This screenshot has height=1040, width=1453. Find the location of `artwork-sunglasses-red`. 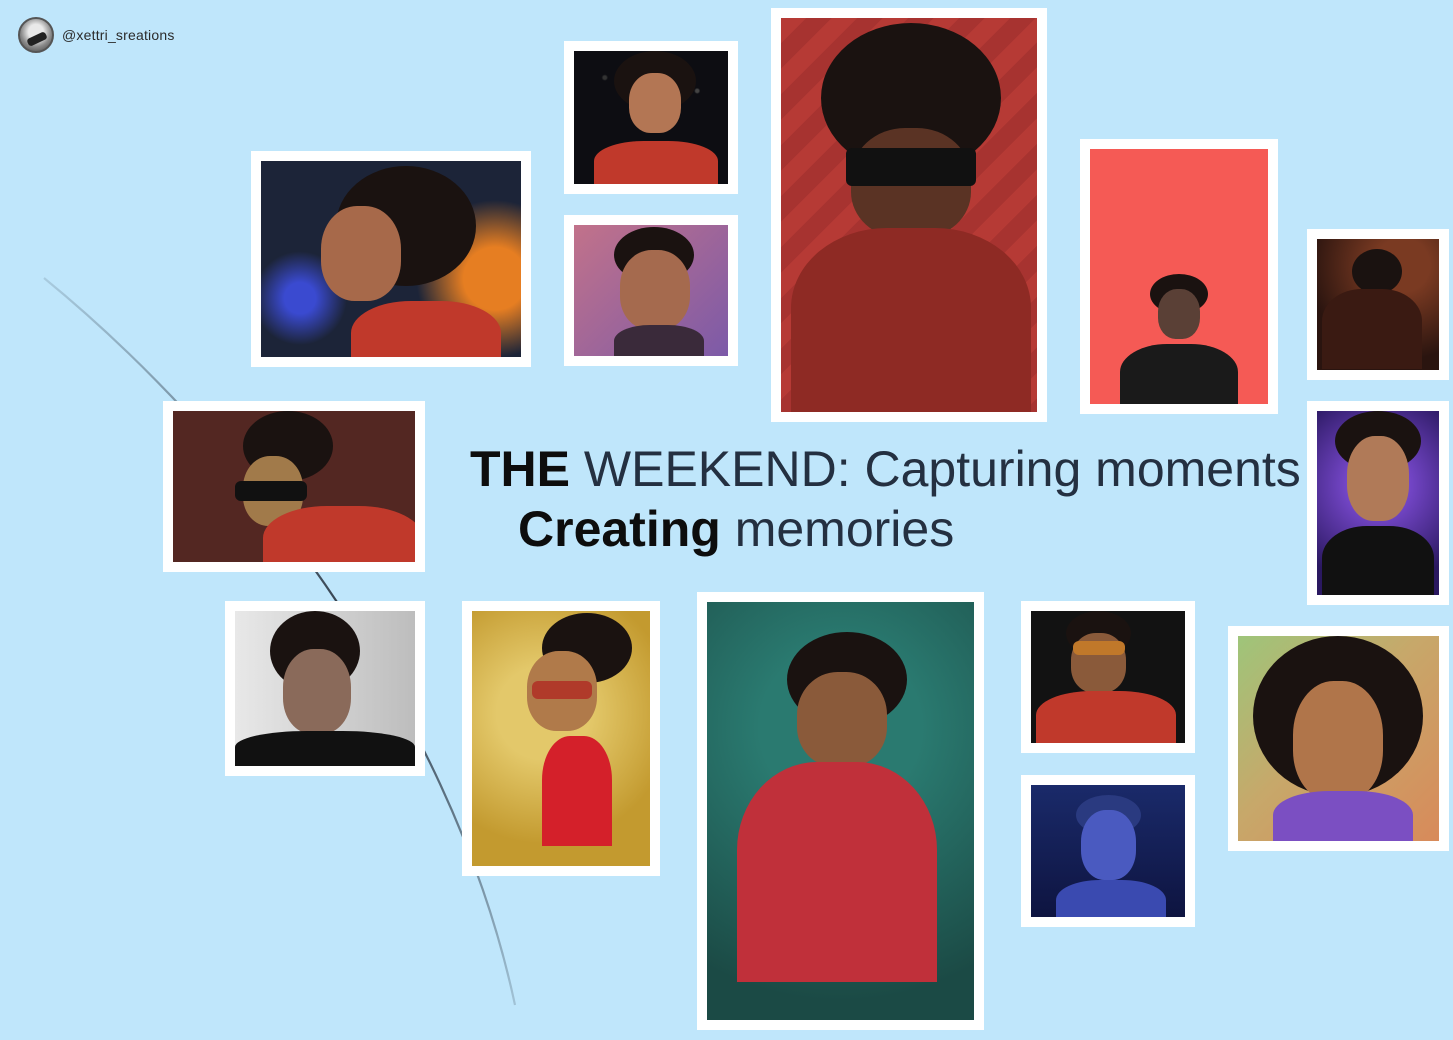

artwork-sunglasses-red is located at coordinates (909, 215).